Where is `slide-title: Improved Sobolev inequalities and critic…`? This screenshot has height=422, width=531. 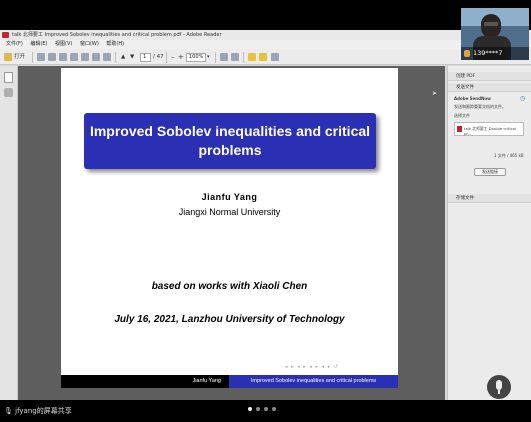 slide-title: Improved Sobolev inequalities and critic… is located at coordinates (230, 141).